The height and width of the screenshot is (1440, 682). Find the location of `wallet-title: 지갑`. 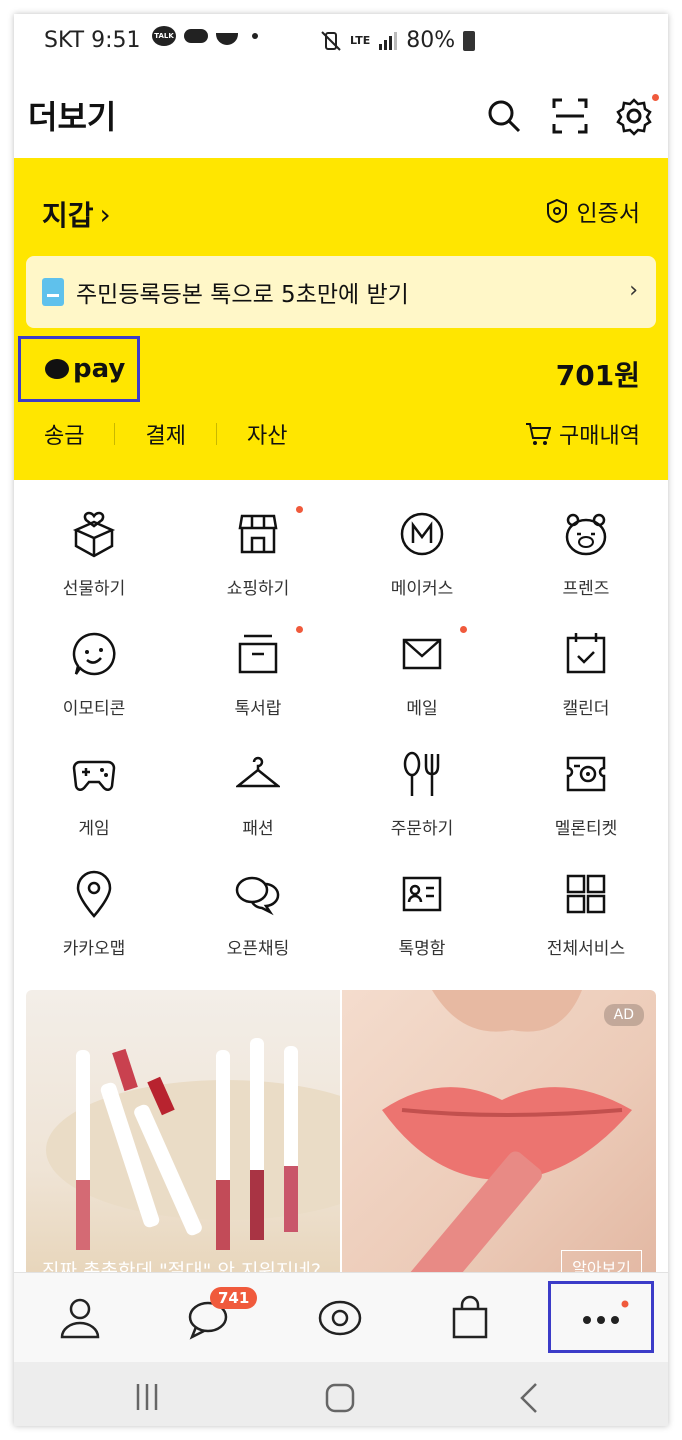

wallet-title: 지갑 is located at coordinates (68, 215).